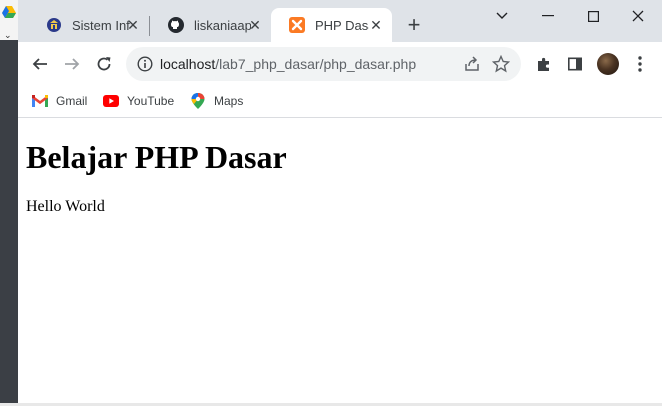 This screenshot has height=406, width=662. Describe the element at coordinates (72, 101) in the screenshot. I see `bookmark-label: Gmail` at that location.